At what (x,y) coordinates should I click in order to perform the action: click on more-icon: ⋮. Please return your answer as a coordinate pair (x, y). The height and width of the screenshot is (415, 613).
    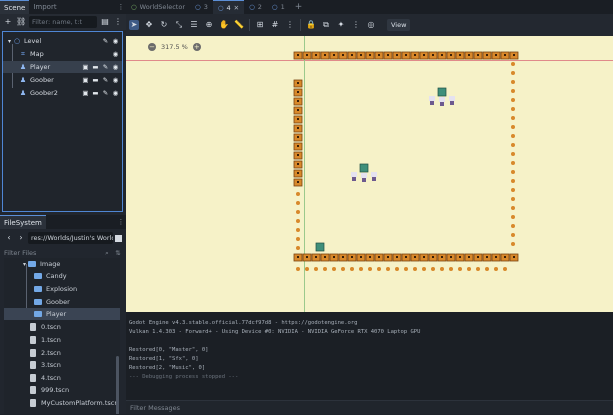
    Looking at the image, I should click on (118, 22).